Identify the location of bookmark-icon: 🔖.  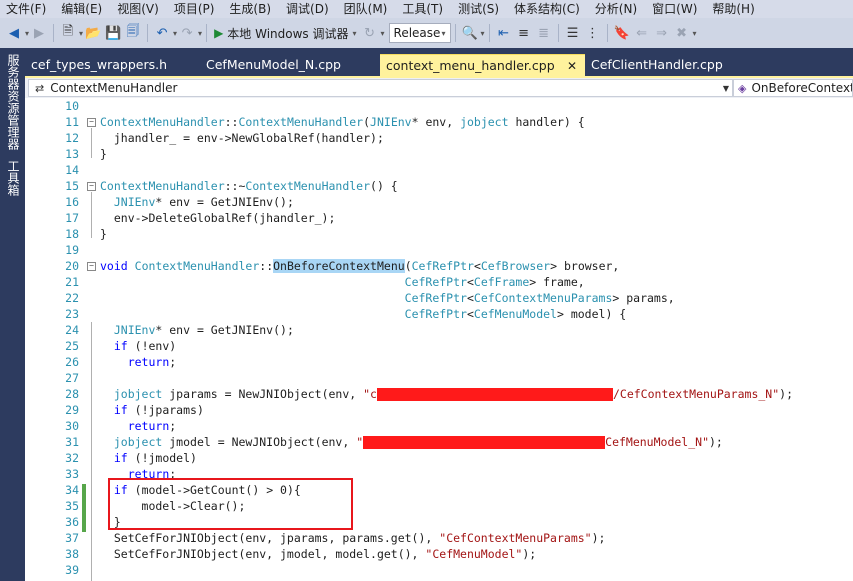
(622, 33).